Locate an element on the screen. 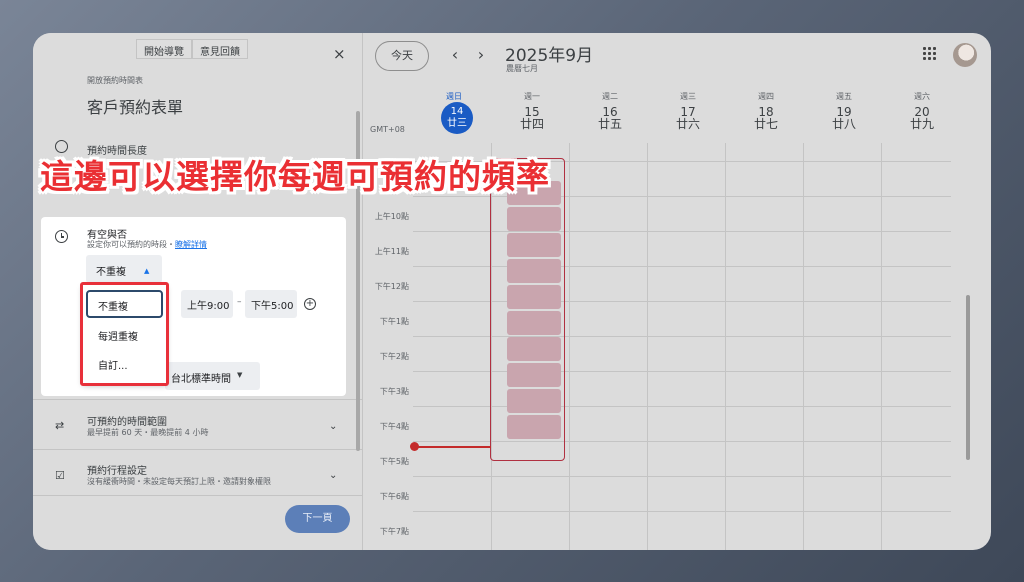 This screenshot has width=1024, height=582. booking-settings-title: 預約行程設定 is located at coordinates (117, 469).